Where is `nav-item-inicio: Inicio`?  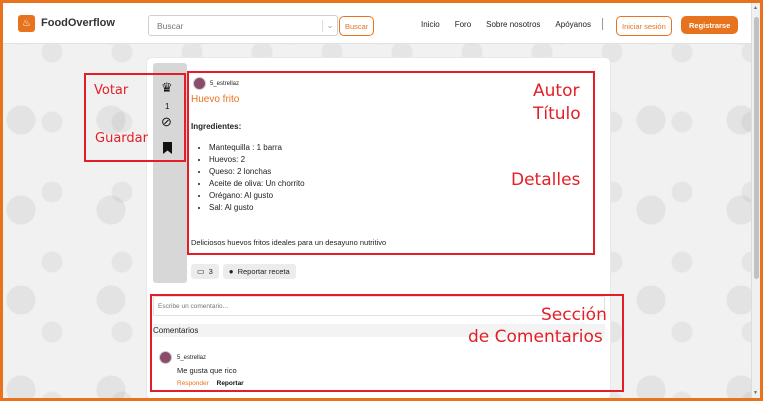
nav-item-inicio: Inicio is located at coordinates (430, 24).